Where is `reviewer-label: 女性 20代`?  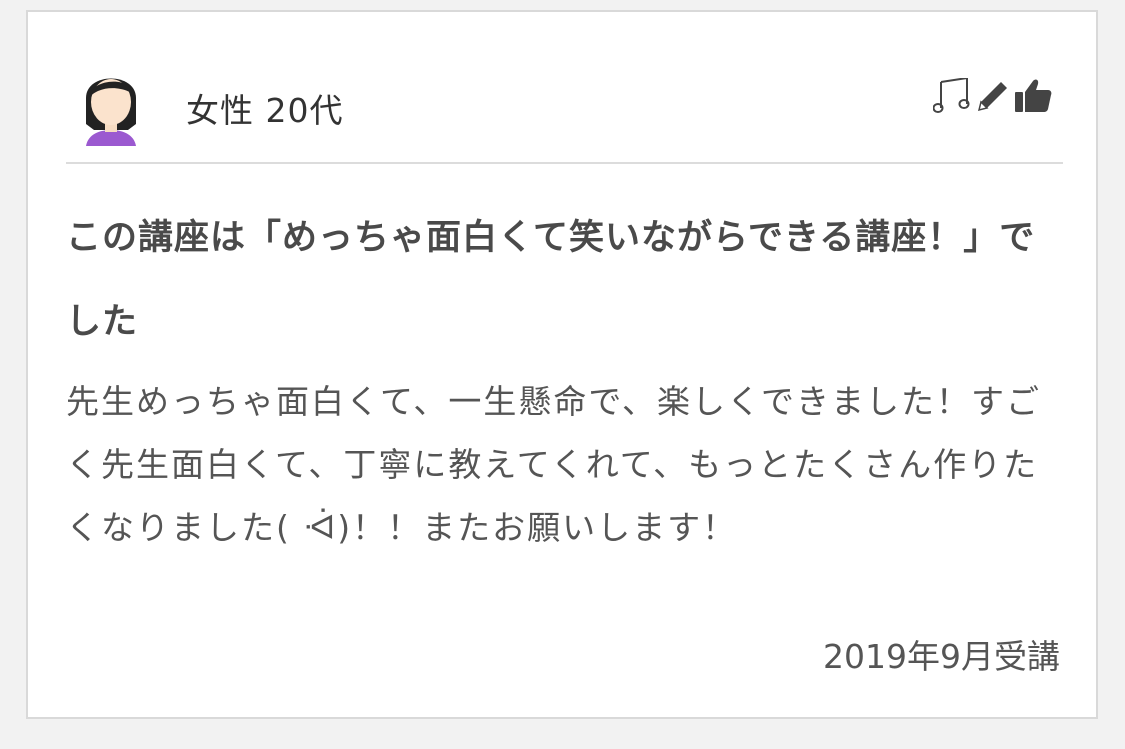 reviewer-label: 女性 20代 is located at coordinates (265, 110).